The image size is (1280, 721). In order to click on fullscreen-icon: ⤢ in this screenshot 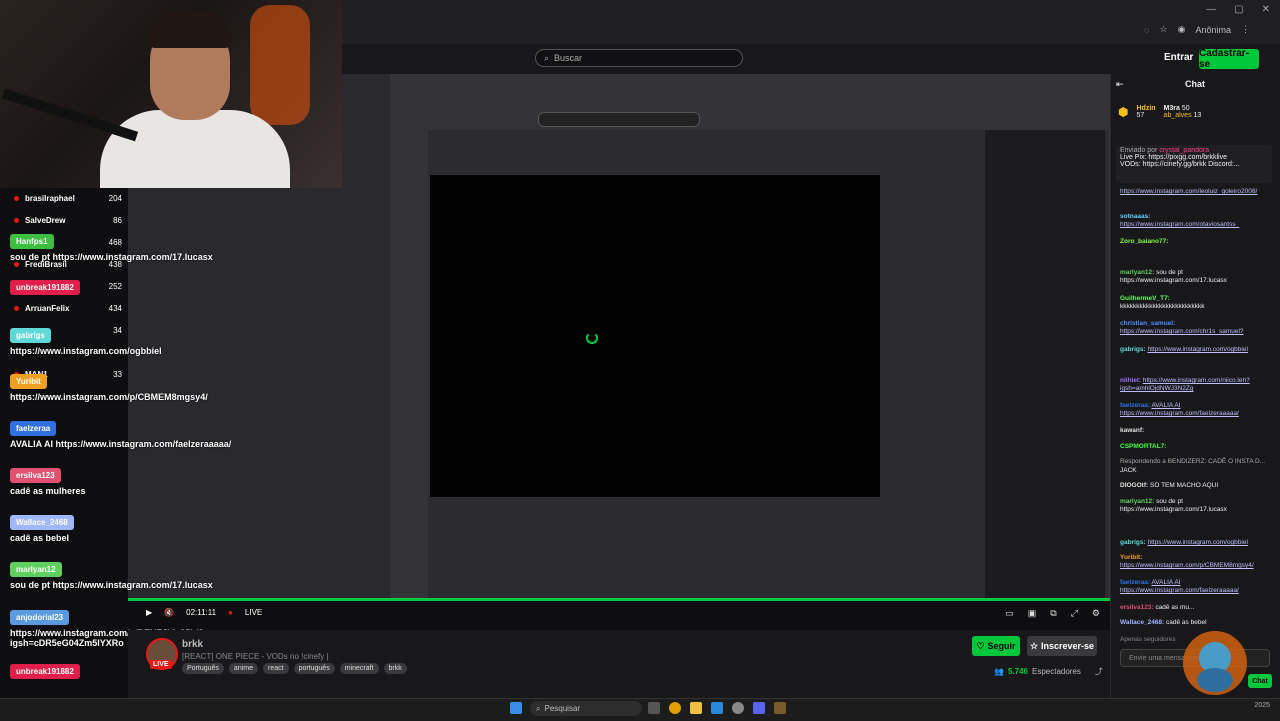, I will do `click(1074, 613)`.